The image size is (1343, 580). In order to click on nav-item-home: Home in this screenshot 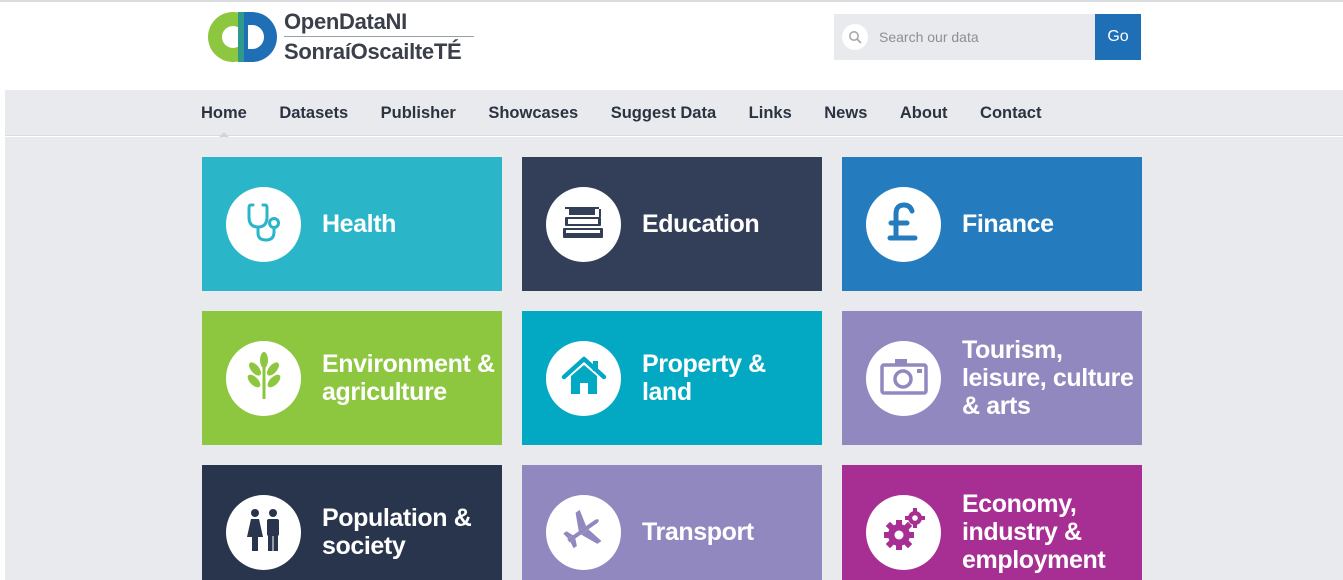, I will do `click(224, 120)`.